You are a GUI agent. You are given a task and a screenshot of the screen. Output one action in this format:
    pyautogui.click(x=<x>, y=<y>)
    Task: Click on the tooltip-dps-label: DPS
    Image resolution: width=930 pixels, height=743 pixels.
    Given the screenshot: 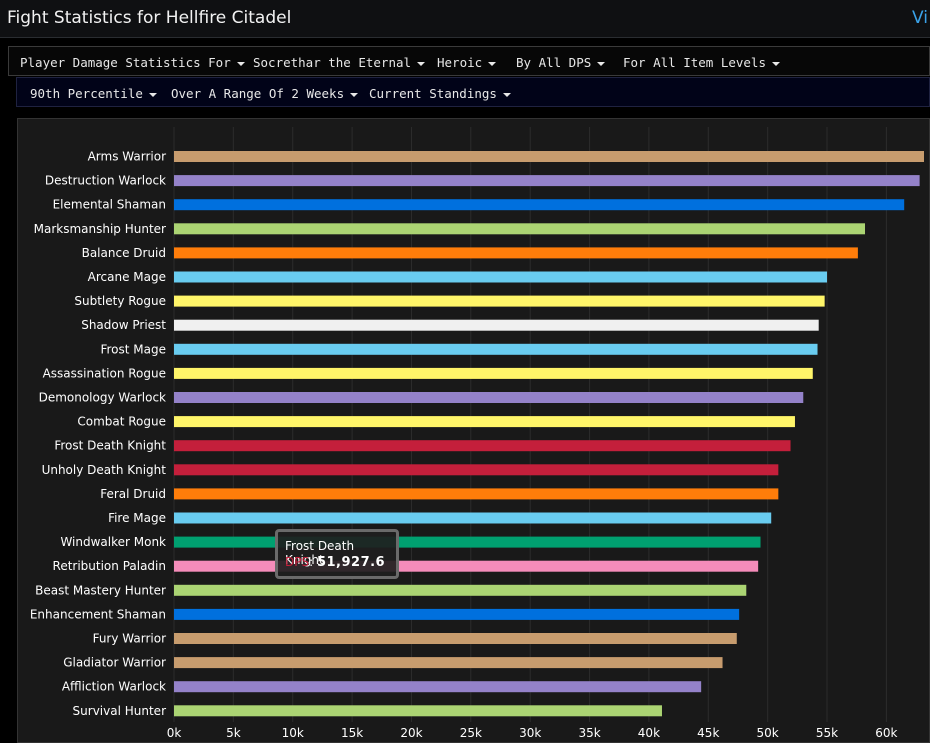 What is the action you would take?
    pyautogui.click(x=297, y=562)
    